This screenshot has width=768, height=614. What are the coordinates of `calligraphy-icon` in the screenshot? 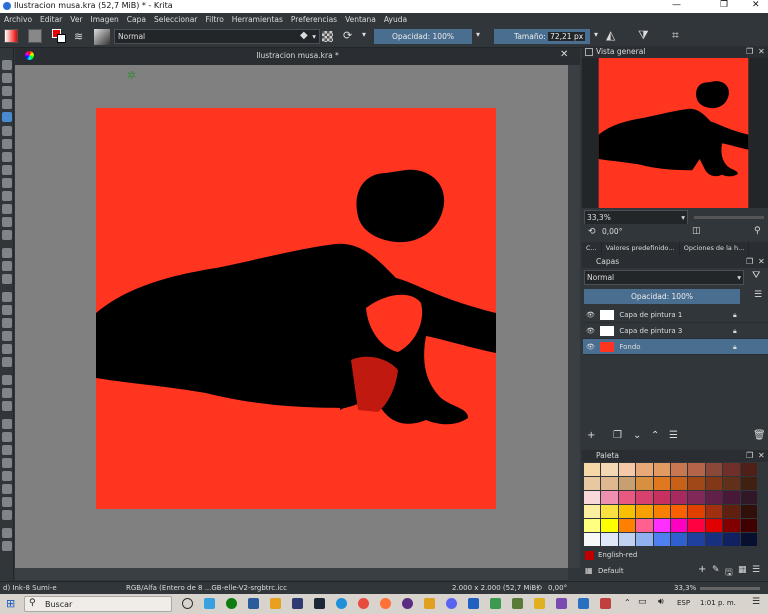 It's located at (7, 104).